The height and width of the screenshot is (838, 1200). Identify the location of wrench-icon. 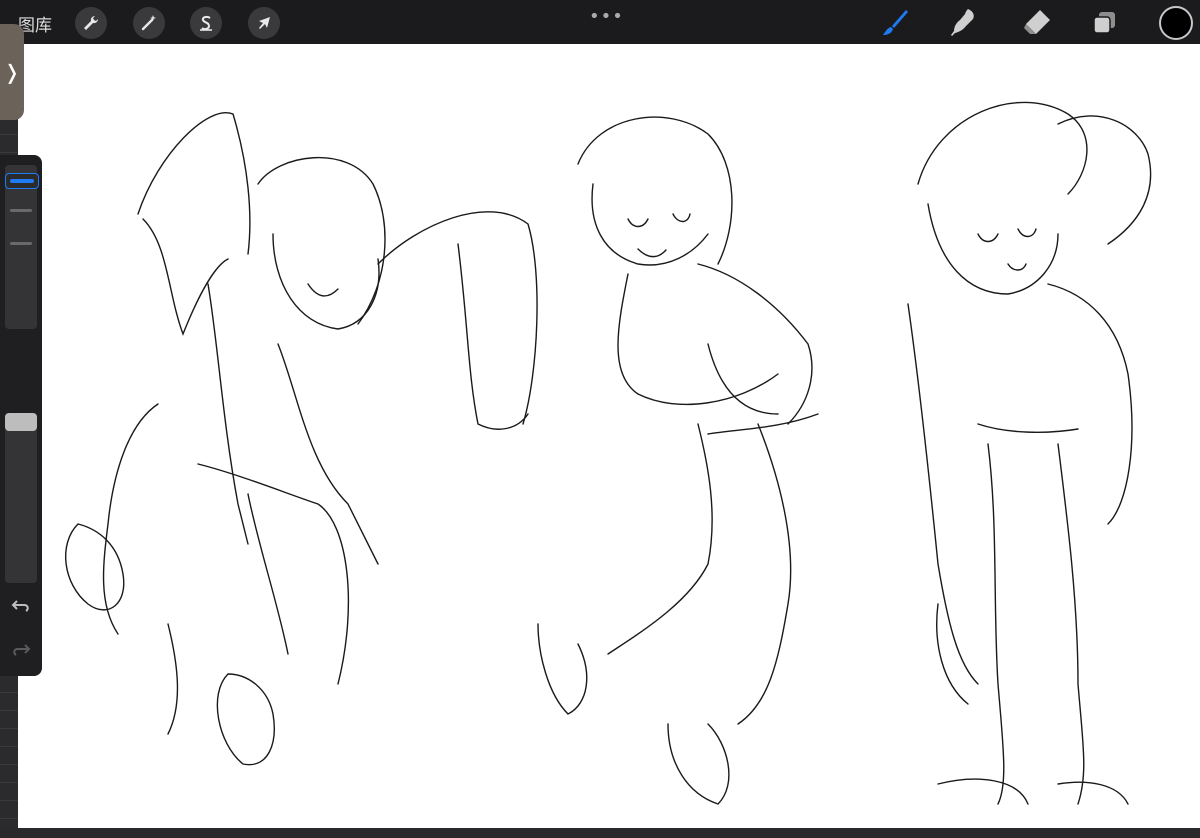
(91, 22).